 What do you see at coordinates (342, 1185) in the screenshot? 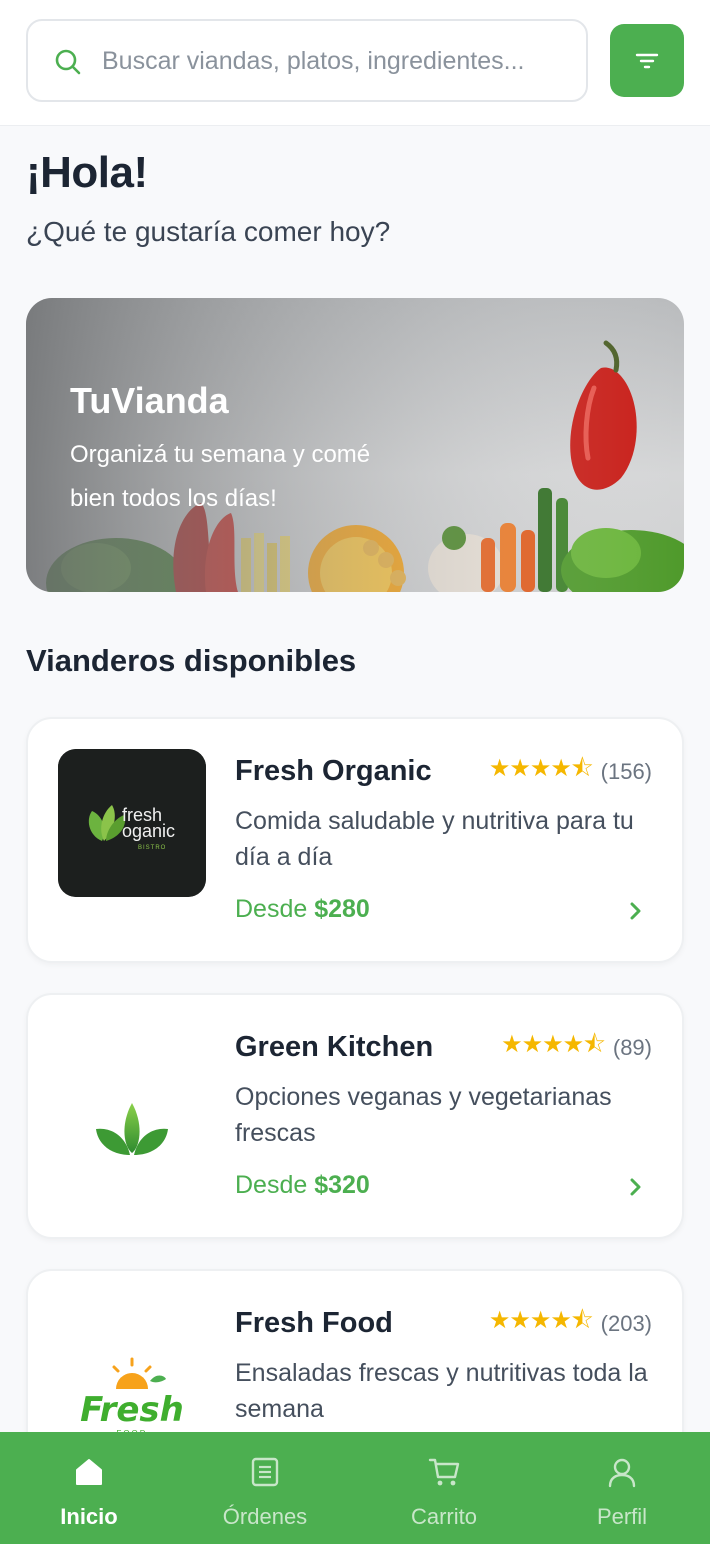
I see `price-value: $320` at bounding box center [342, 1185].